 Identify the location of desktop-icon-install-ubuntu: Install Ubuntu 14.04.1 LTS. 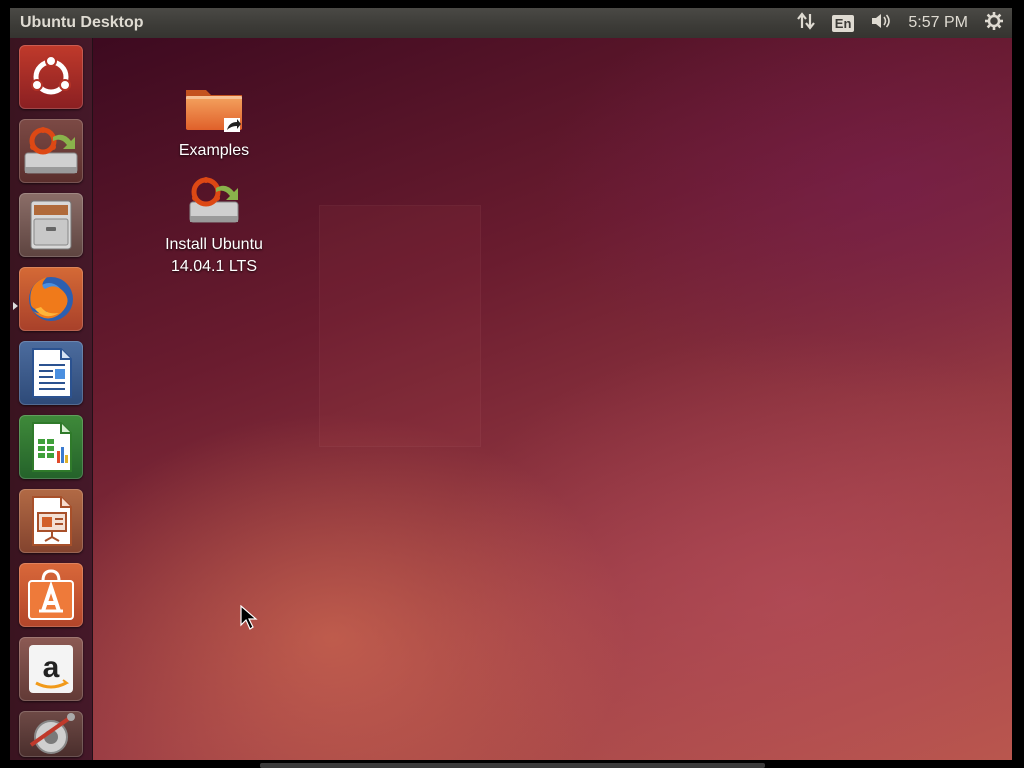
(214, 224).